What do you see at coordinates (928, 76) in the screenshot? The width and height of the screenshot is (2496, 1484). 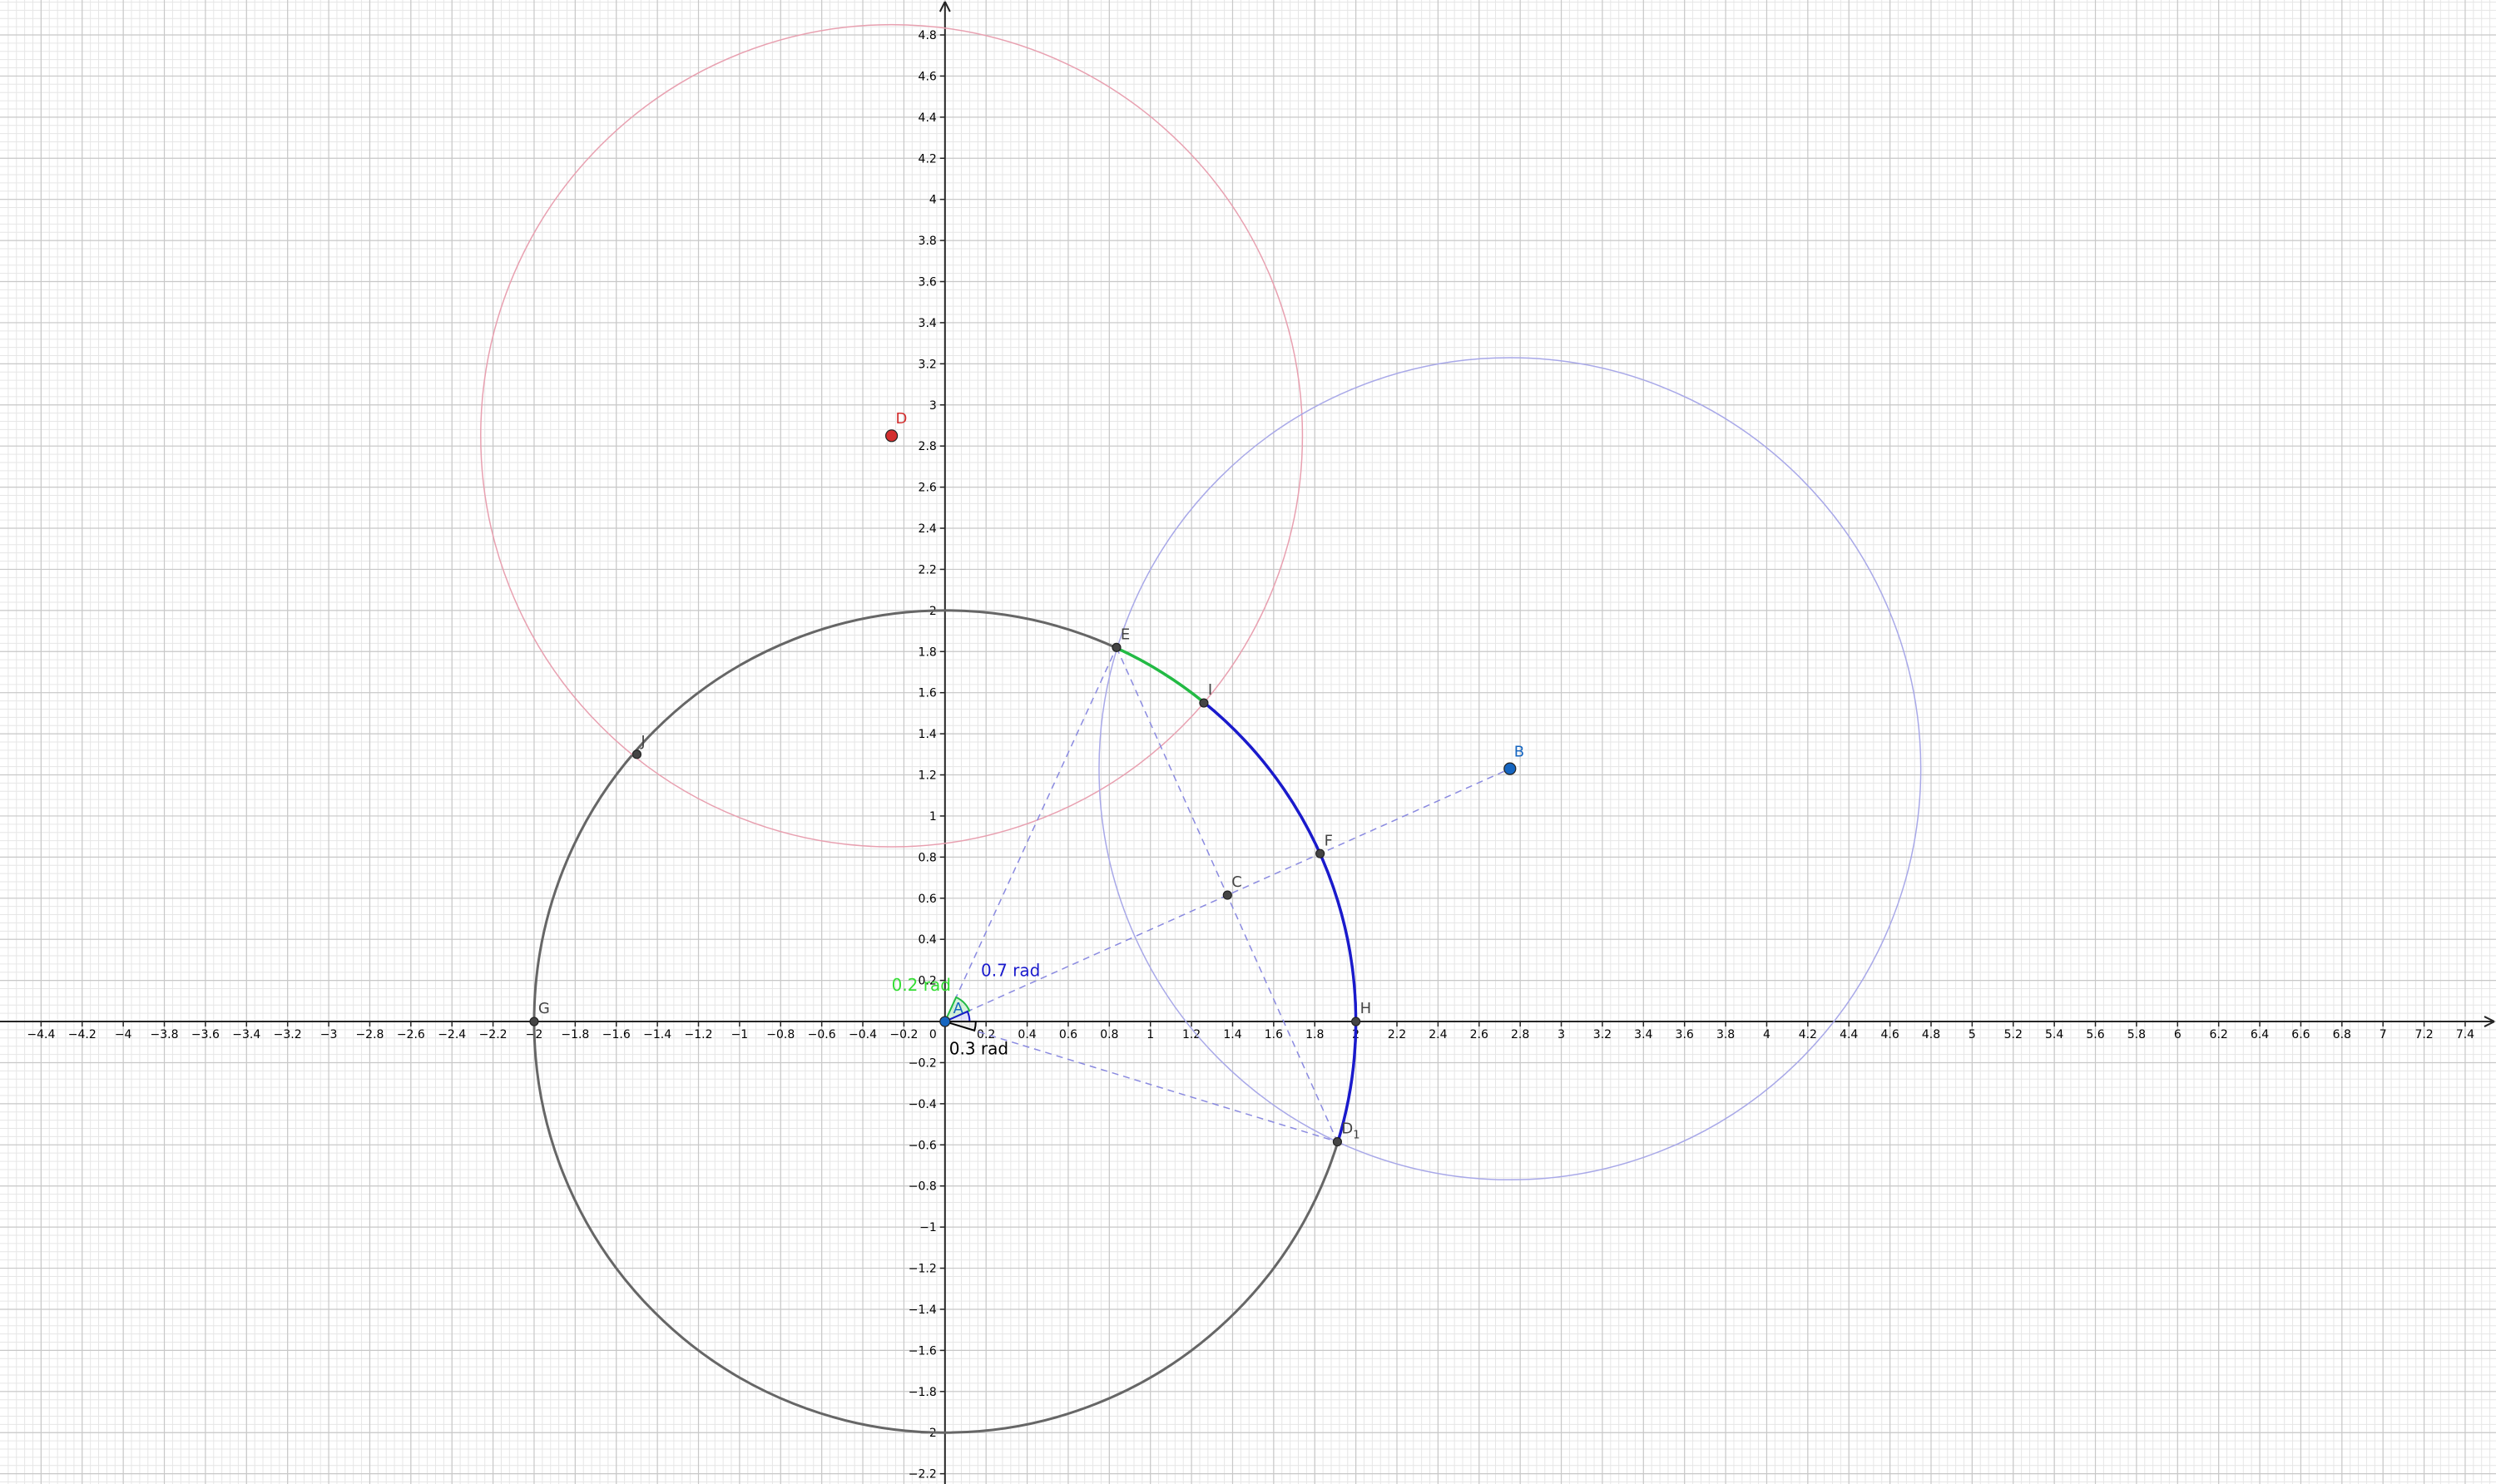 I see `y-tick-label: 4.6` at bounding box center [928, 76].